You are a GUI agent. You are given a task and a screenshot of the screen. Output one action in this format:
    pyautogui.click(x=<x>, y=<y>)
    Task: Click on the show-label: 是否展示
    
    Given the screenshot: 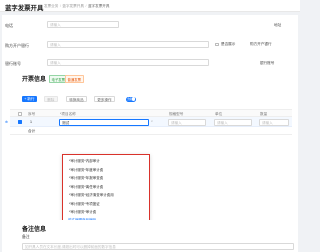 What is the action you would take?
    pyautogui.click(x=228, y=44)
    